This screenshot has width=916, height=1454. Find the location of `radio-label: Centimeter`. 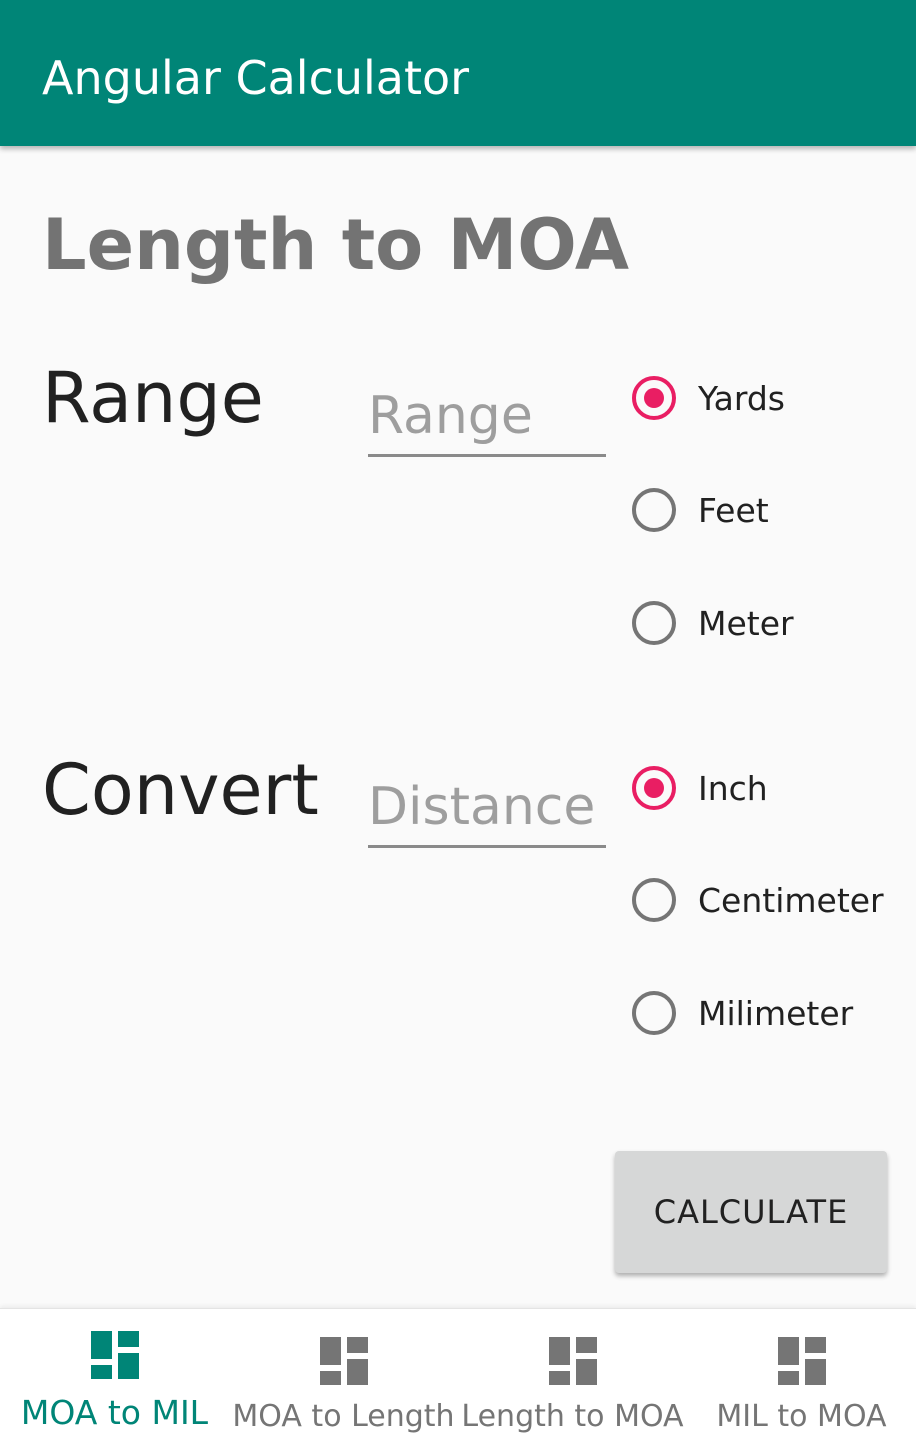

radio-label: Centimeter is located at coordinates (791, 900).